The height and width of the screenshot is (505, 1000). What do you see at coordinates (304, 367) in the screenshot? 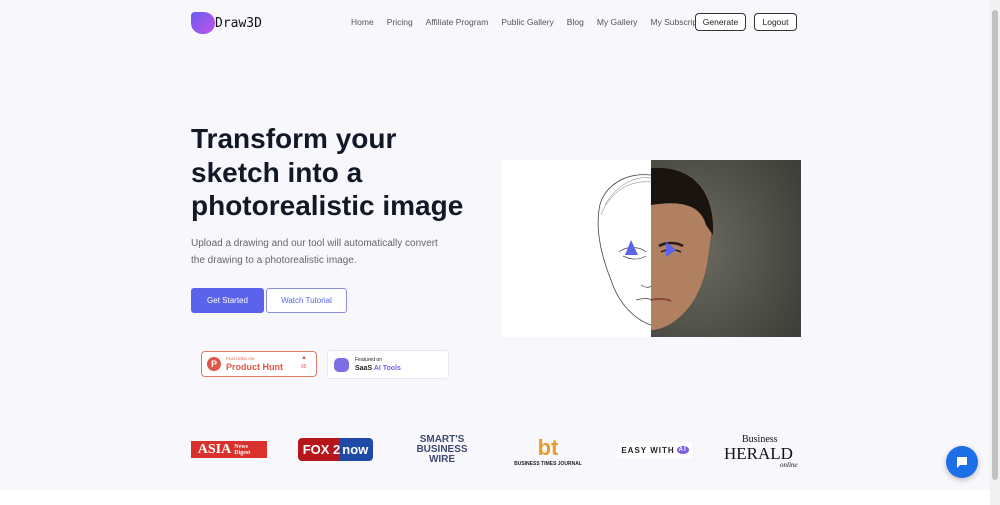
I see `ph-count: 95` at bounding box center [304, 367].